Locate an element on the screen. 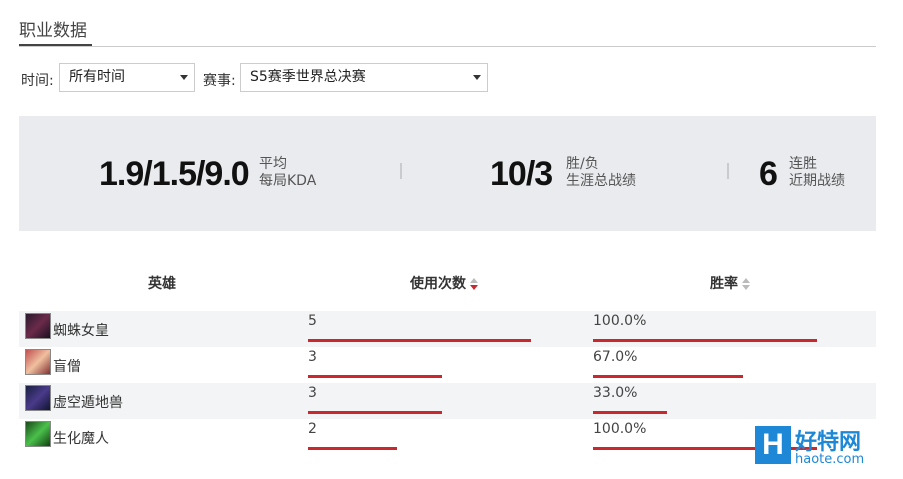 This screenshot has height=479, width=903. record-caption: 胜/负 生涯总战绩 is located at coordinates (601, 173).